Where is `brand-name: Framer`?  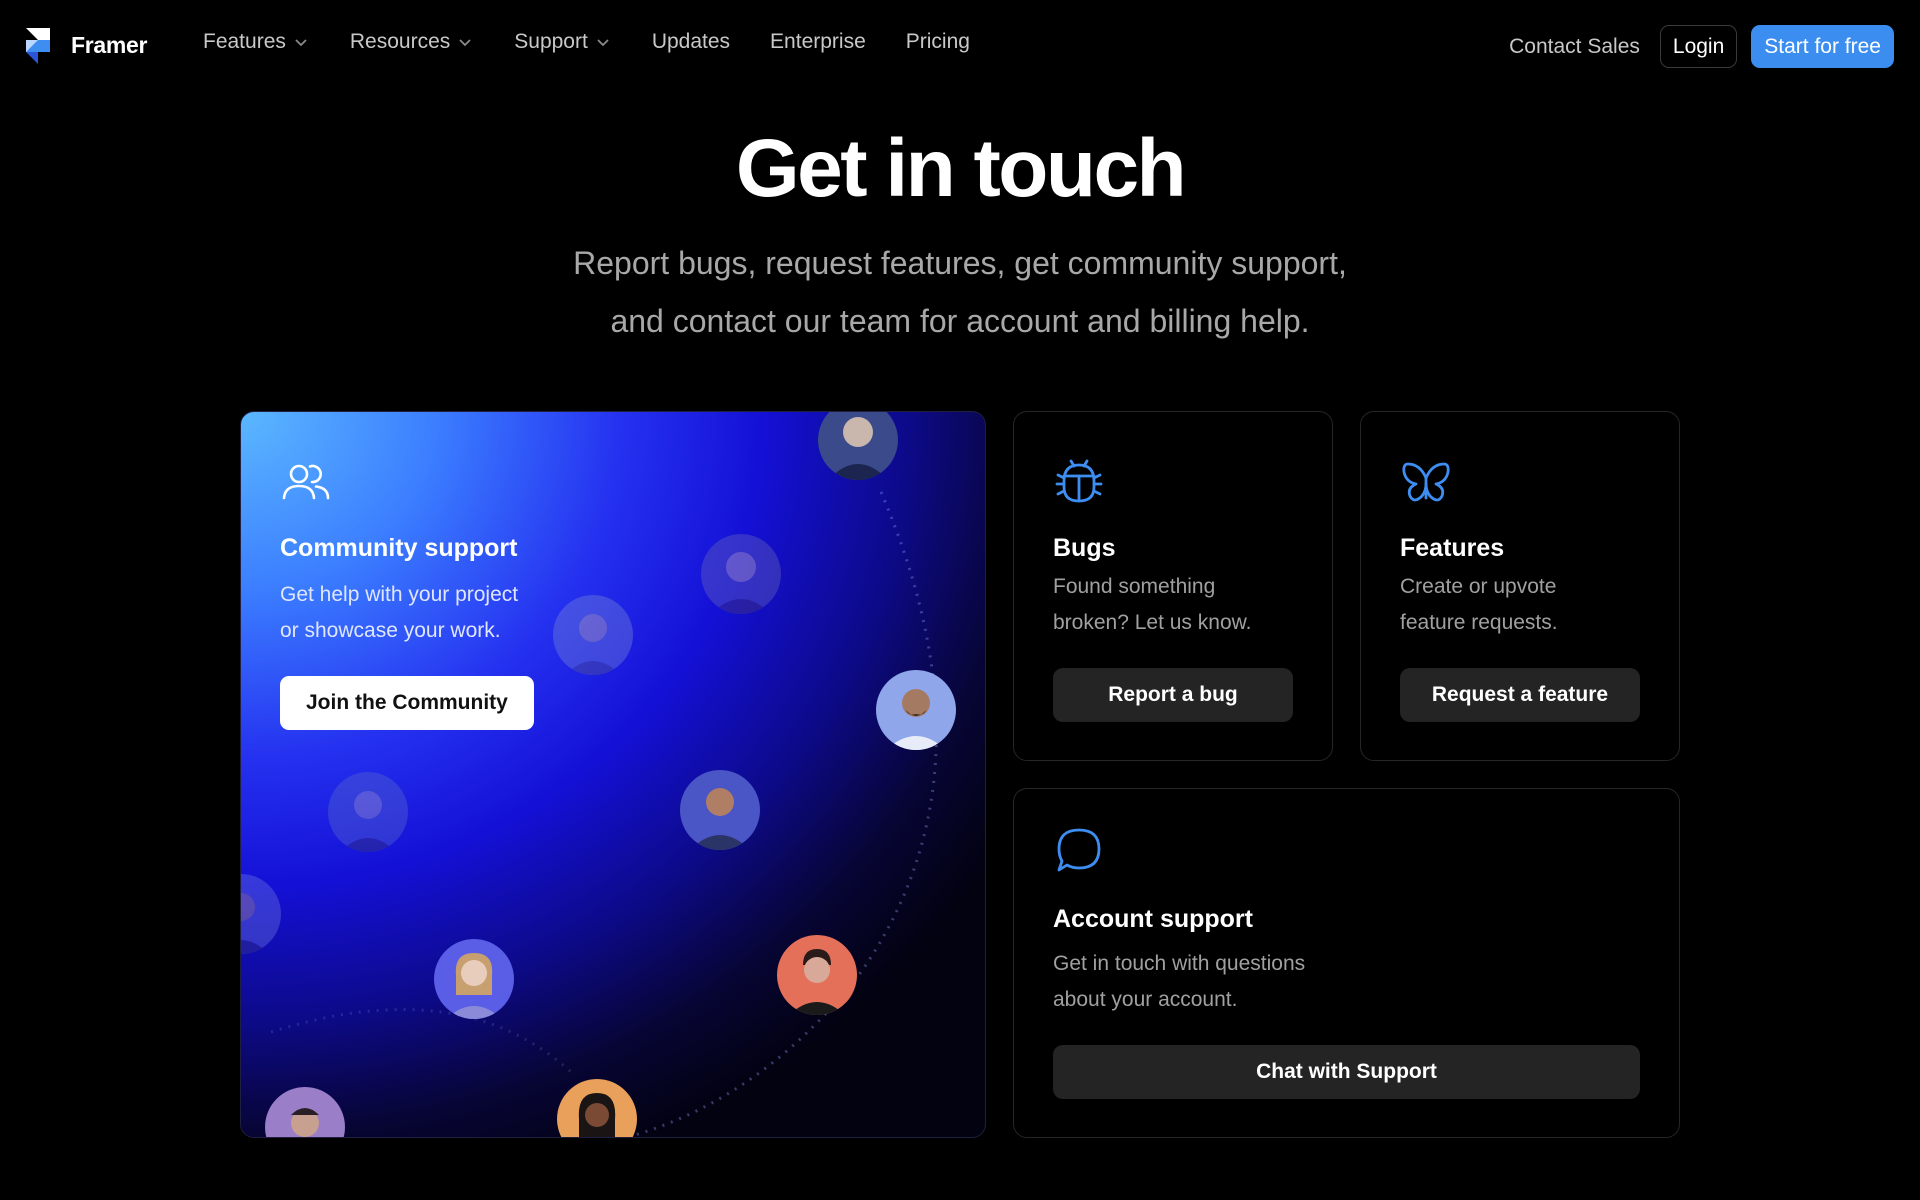
brand-name: Framer is located at coordinates (109, 45).